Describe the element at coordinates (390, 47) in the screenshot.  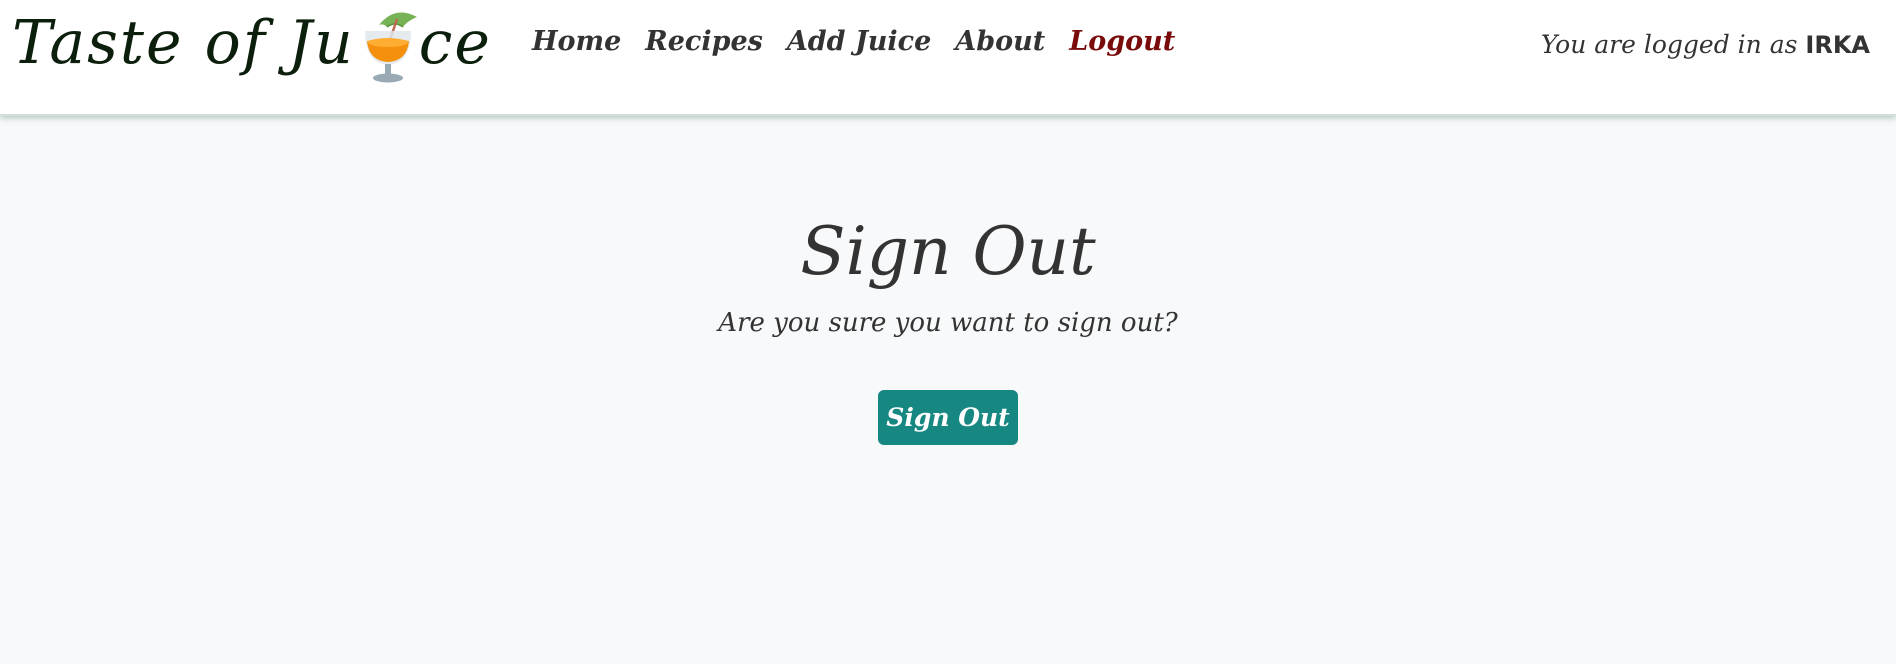
I see `tropical-drink-icon` at that location.